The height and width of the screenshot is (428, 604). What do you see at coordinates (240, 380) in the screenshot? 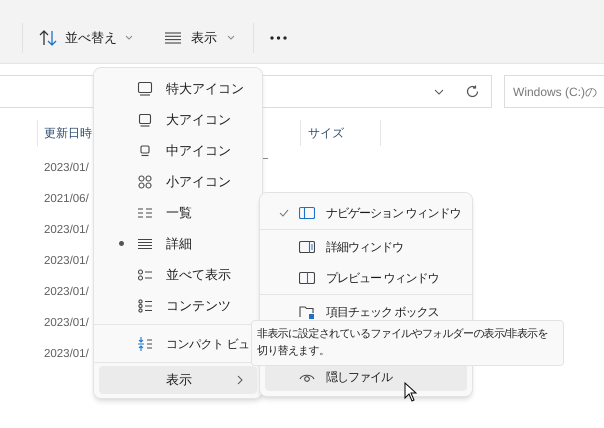
I see `chevron-right-icon` at bounding box center [240, 380].